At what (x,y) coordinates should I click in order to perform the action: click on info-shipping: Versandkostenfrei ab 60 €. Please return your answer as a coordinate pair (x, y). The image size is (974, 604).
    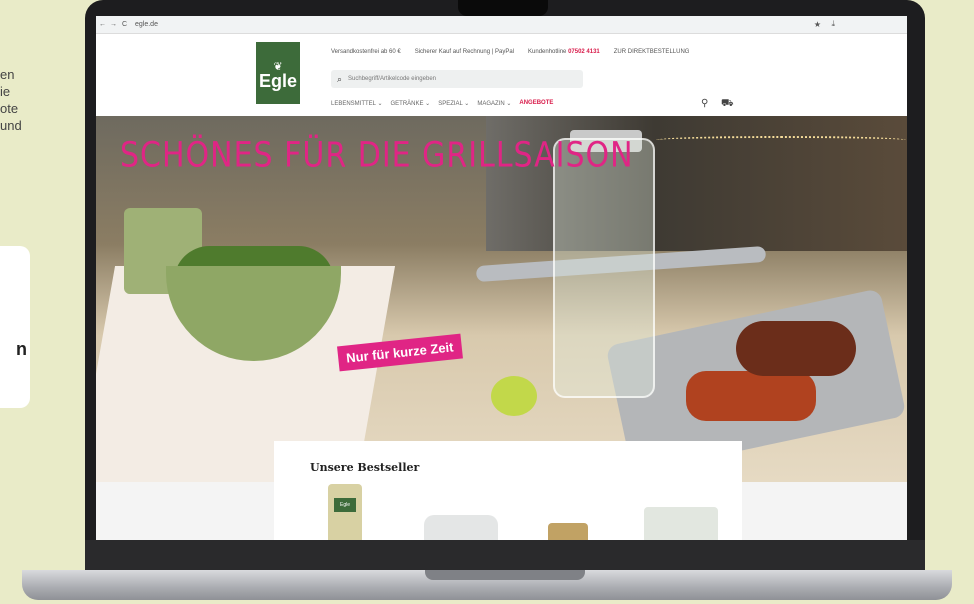
    Looking at the image, I should click on (366, 52).